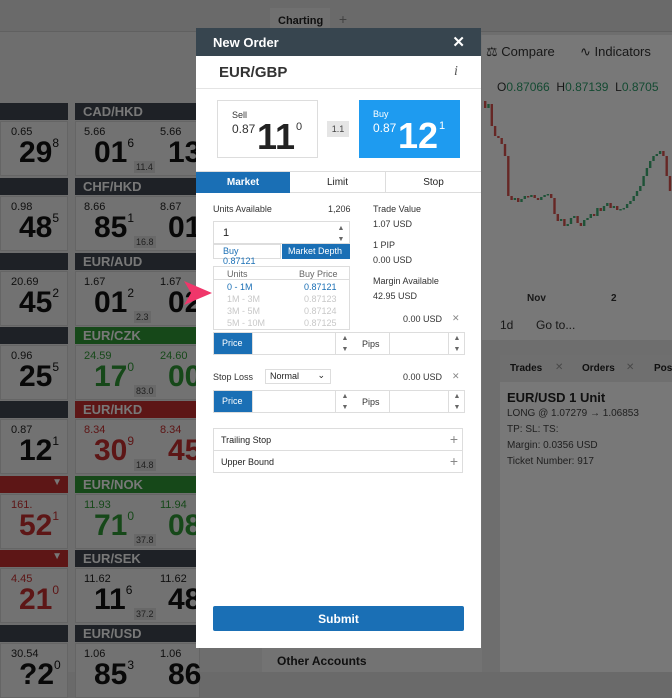 The image size is (672, 698). What do you see at coordinates (281, 312) in the screenshot?
I see `depth-row: 3M - 5M 0.87124` at bounding box center [281, 312].